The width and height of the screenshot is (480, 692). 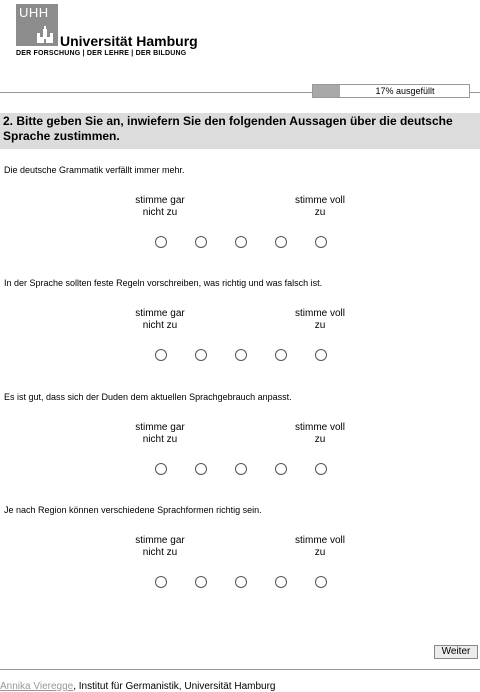 I want to click on university-name: Universität Hamburg, so click(x=129, y=41).